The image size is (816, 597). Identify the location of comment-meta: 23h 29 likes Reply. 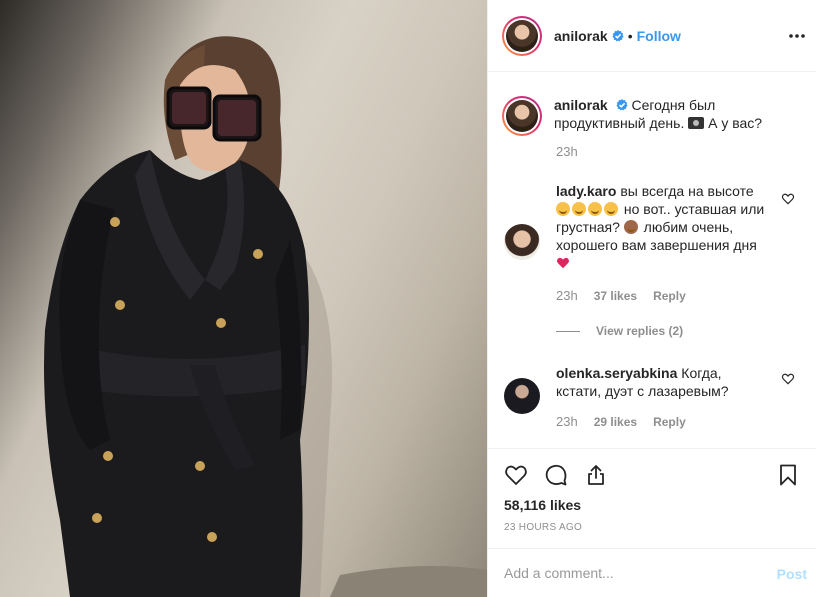
(621, 421).